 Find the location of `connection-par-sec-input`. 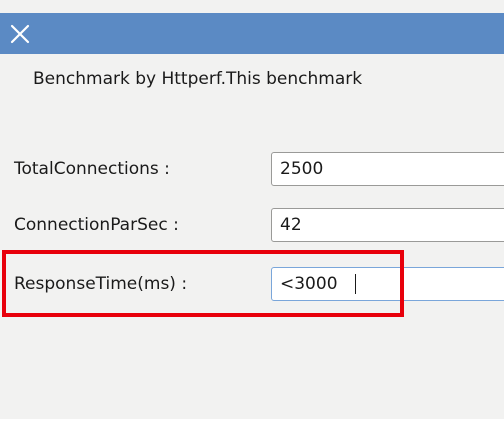

connection-par-sec-input is located at coordinates (387, 225).